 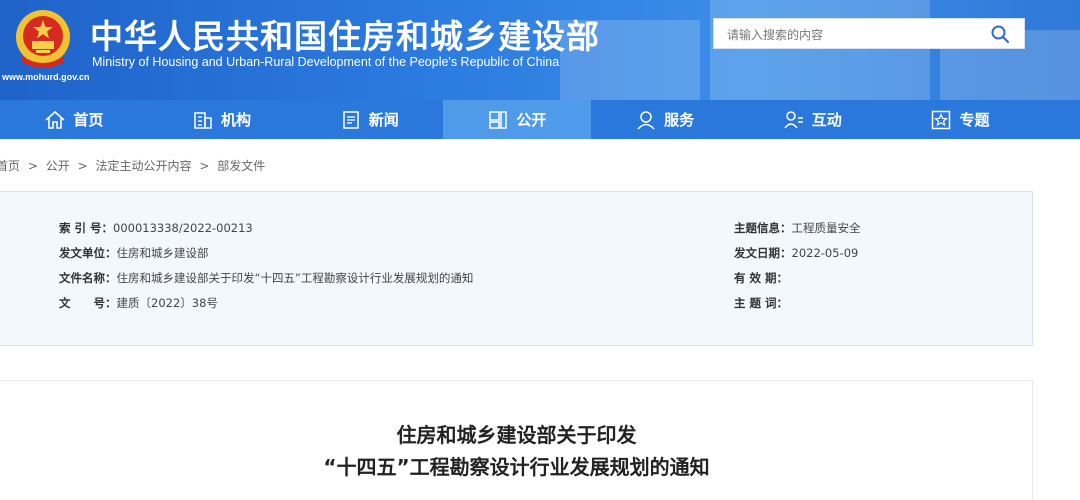 What do you see at coordinates (162, 253) in the screenshot?
I see `issuer-value: 住房和城乡建设部` at bounding box center [162, 253].